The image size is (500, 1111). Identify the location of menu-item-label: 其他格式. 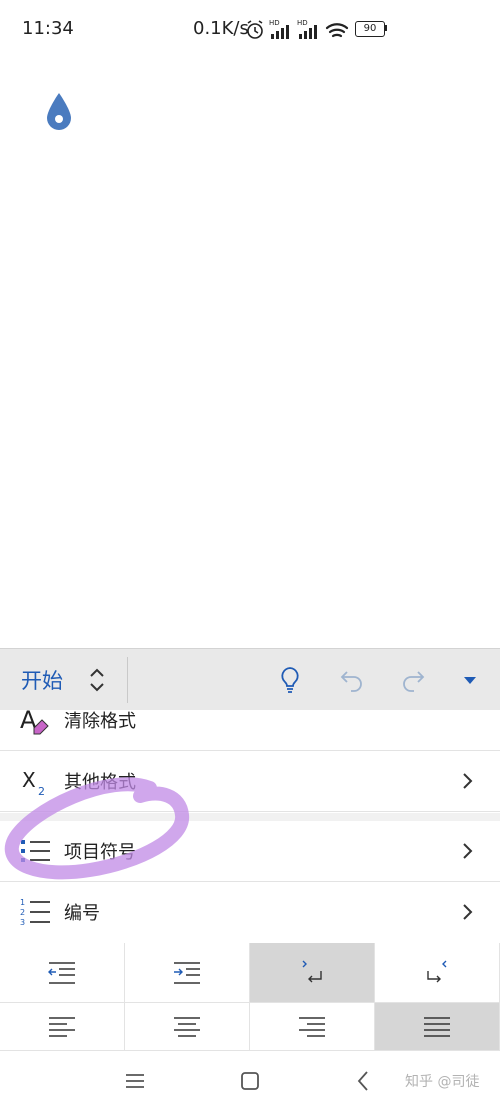
(100, 782).